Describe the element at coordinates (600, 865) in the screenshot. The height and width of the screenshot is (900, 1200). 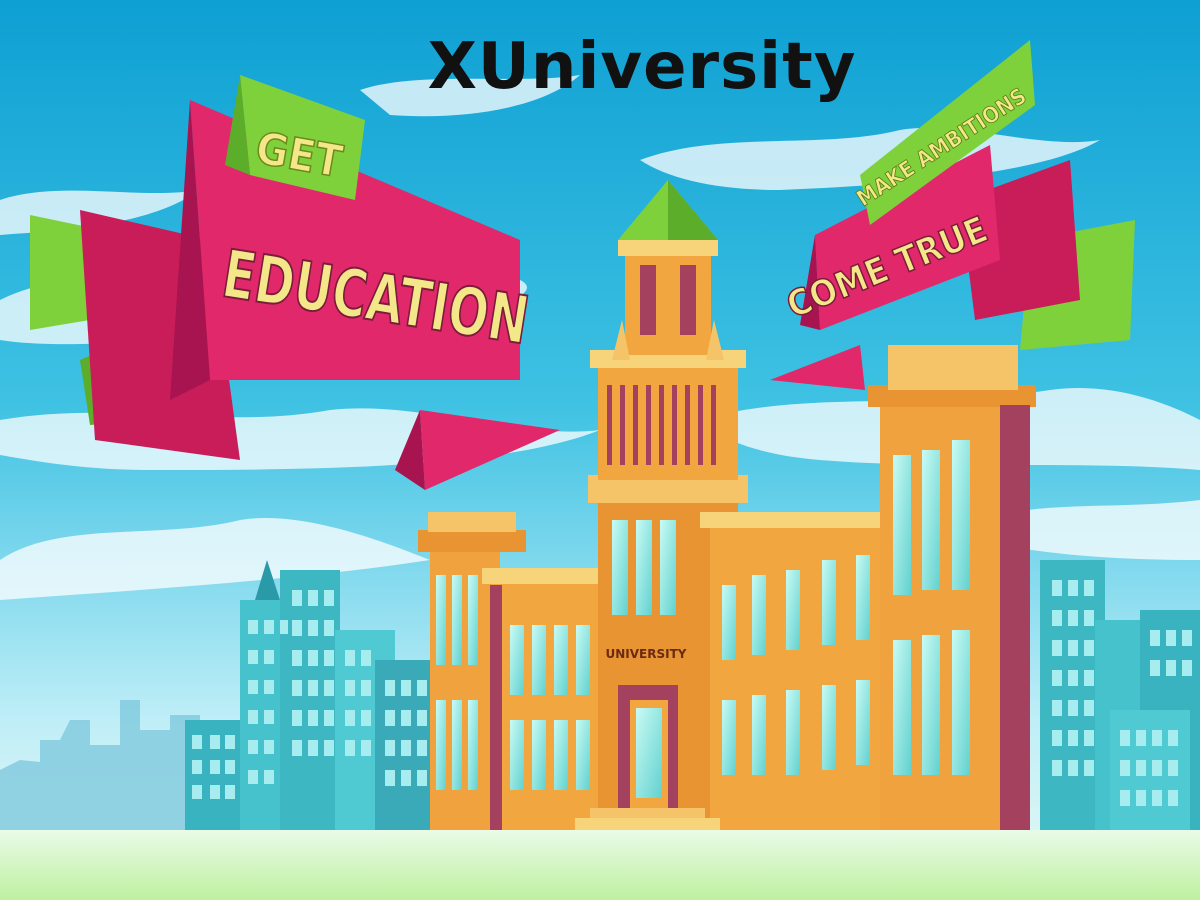
I see `ground` at that location.